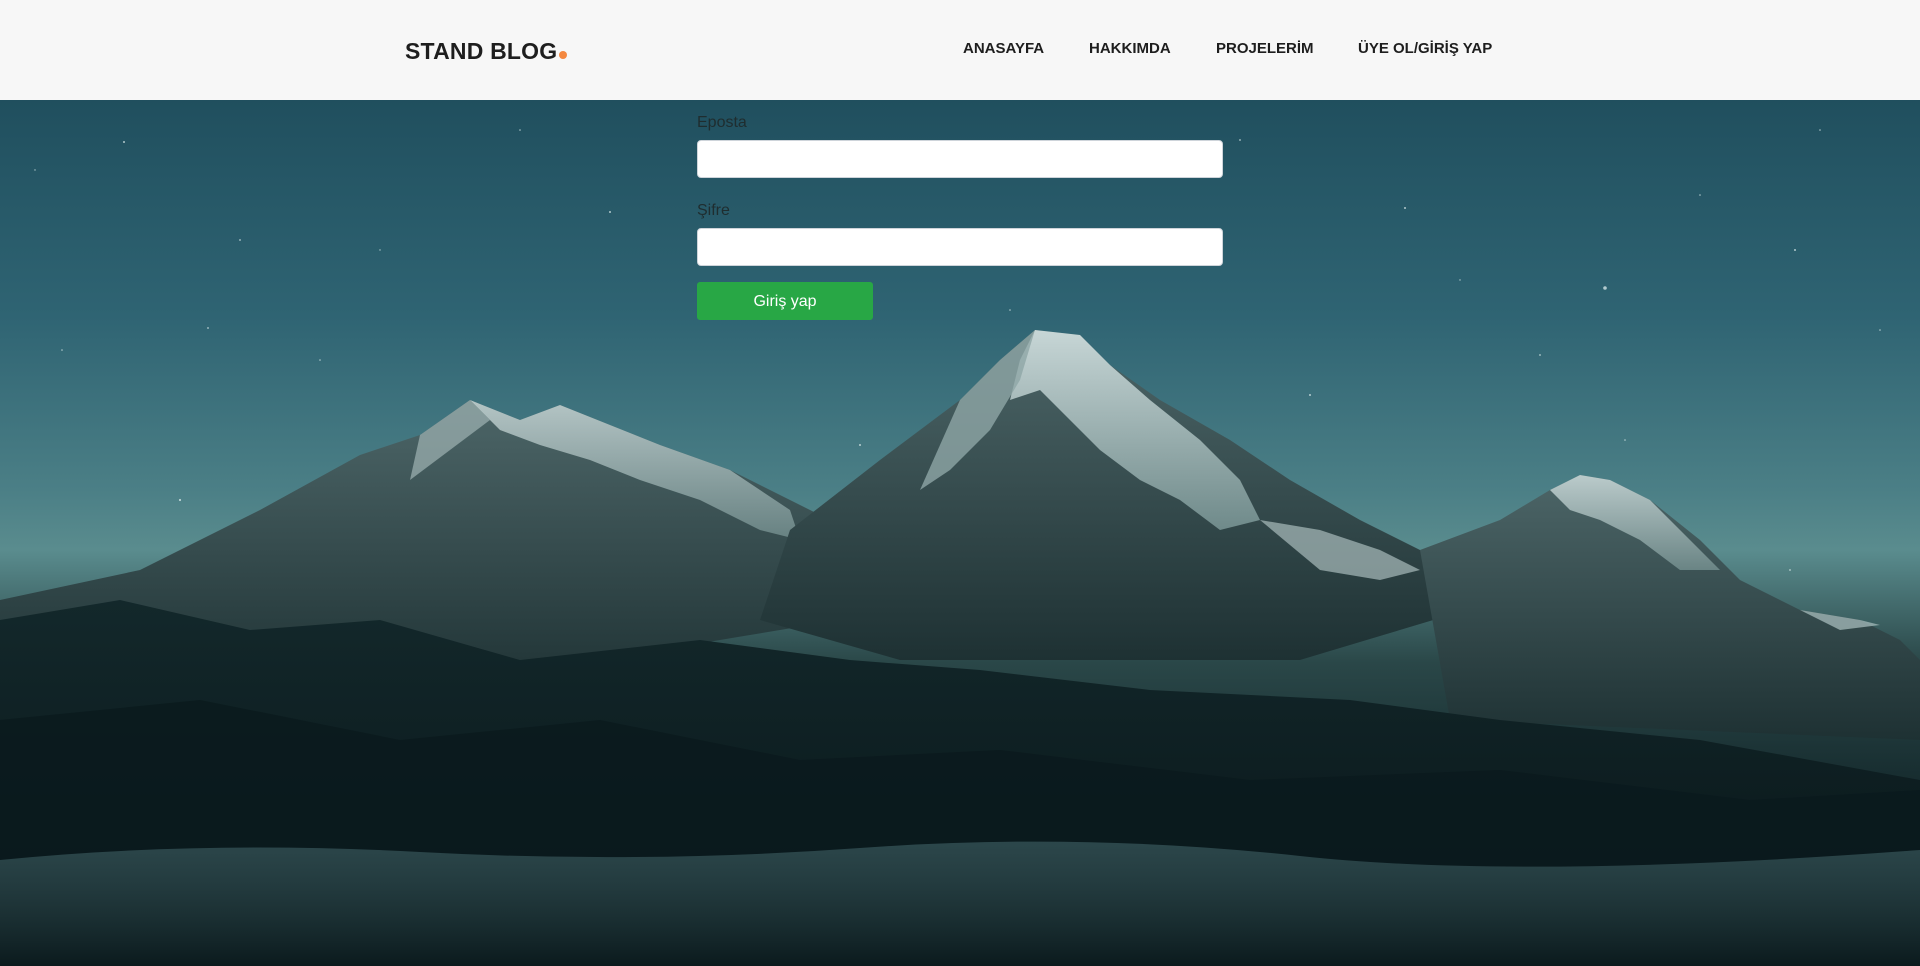 This screenshot has height=966, width=1920. Describe the element at coordinates (785, 301) in the screenshot. I see `login-submit-button: Giriş yap` at that location.